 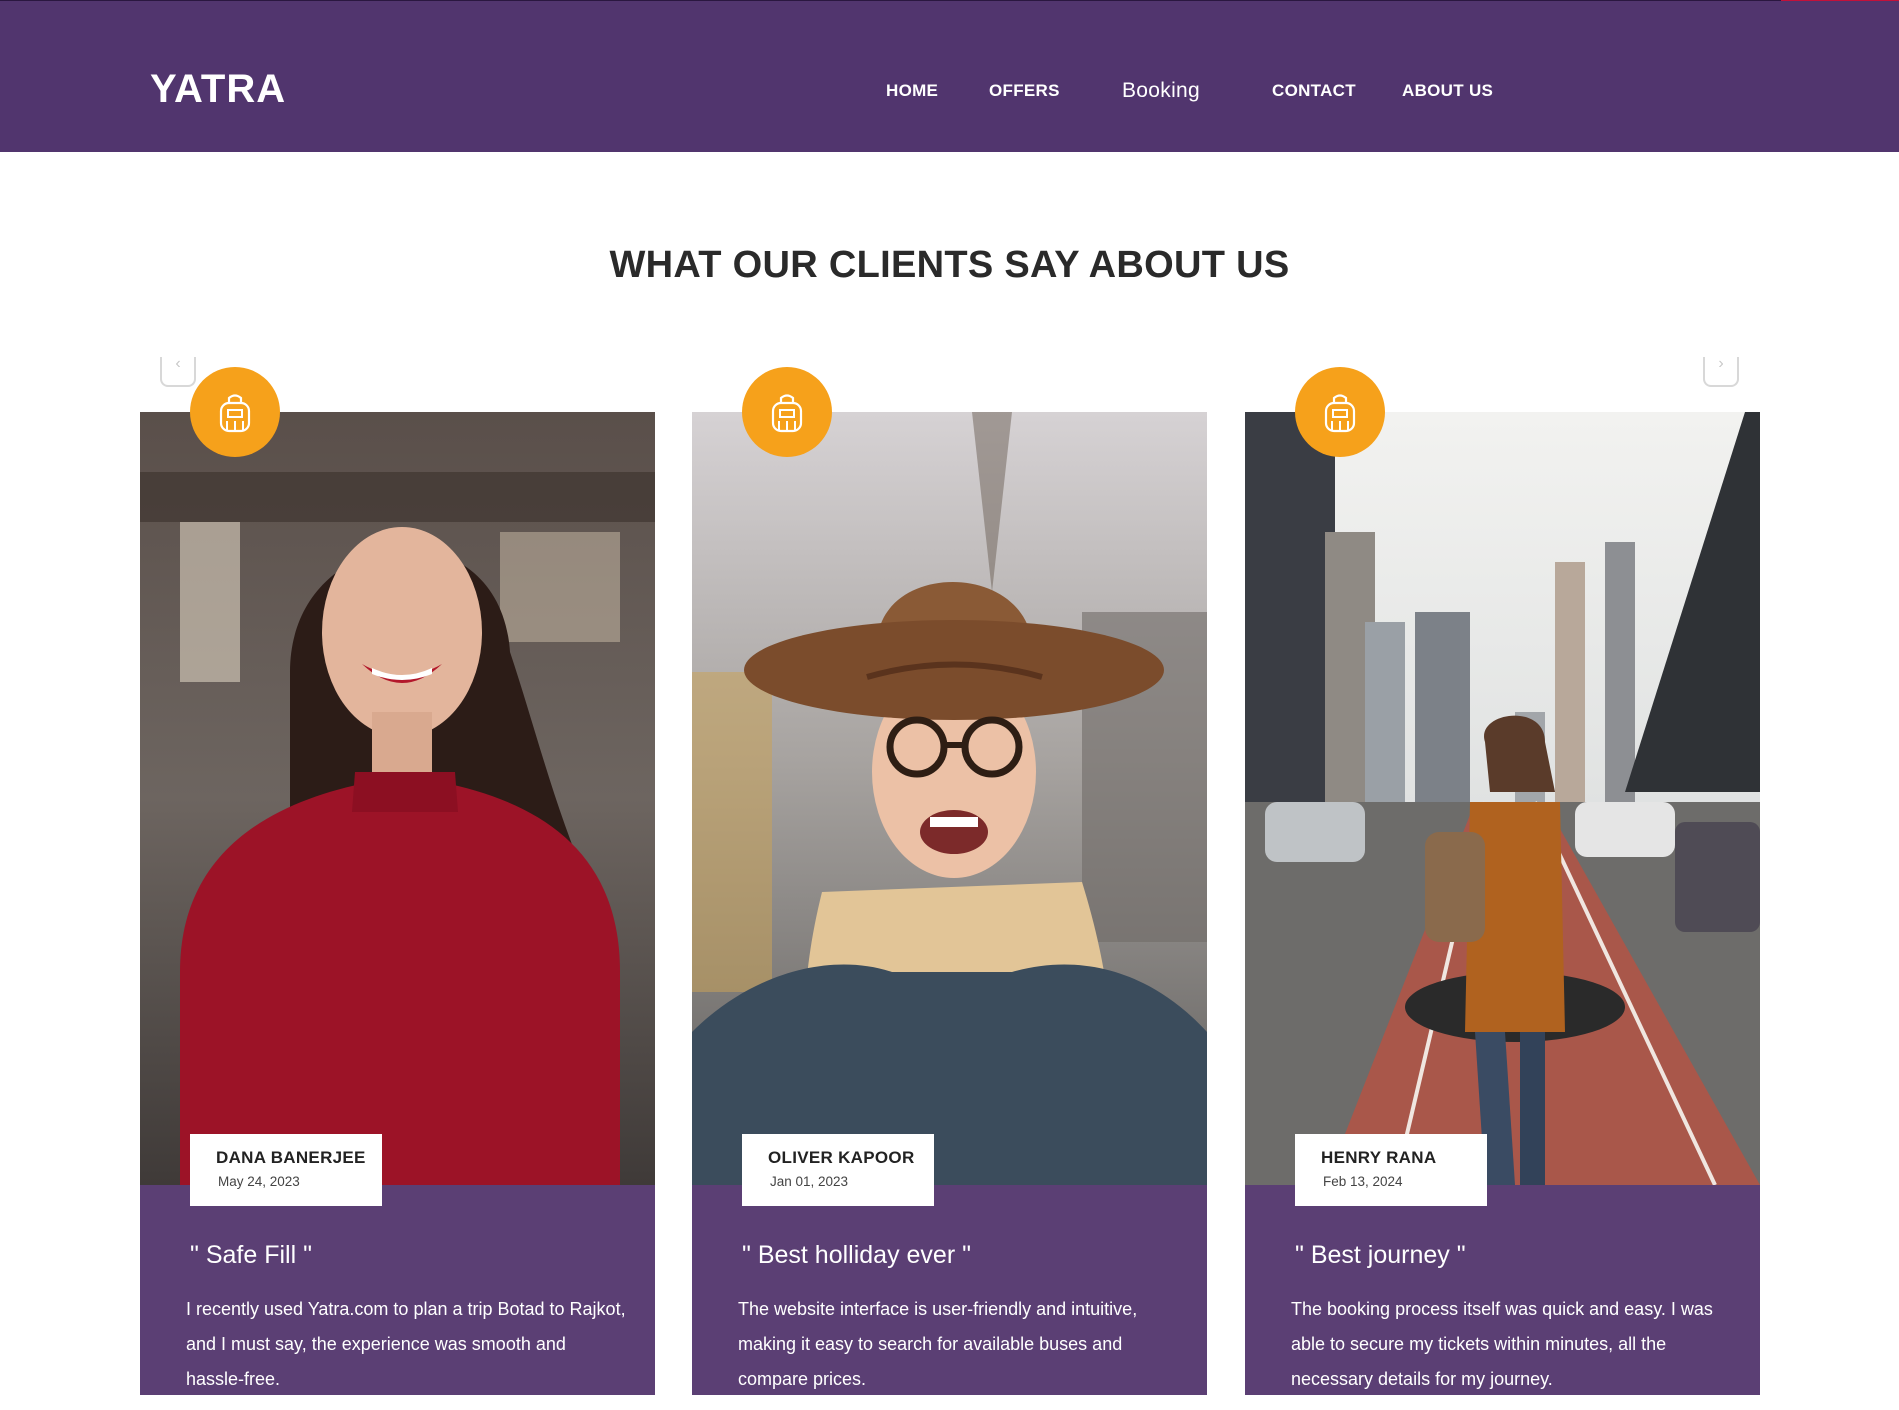 I want to click on nav-booking: Booking, so click(x=1161, y=91).